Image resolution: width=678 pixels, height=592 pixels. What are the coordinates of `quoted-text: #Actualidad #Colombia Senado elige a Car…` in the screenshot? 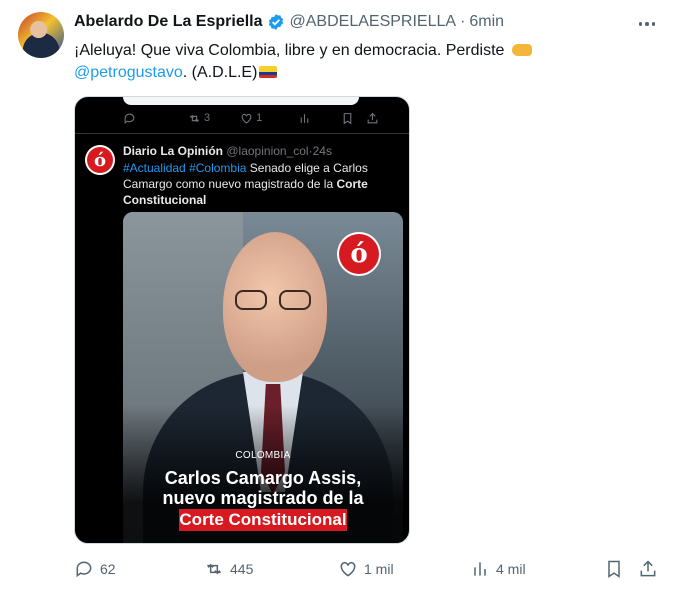 It's located at (263, 184).